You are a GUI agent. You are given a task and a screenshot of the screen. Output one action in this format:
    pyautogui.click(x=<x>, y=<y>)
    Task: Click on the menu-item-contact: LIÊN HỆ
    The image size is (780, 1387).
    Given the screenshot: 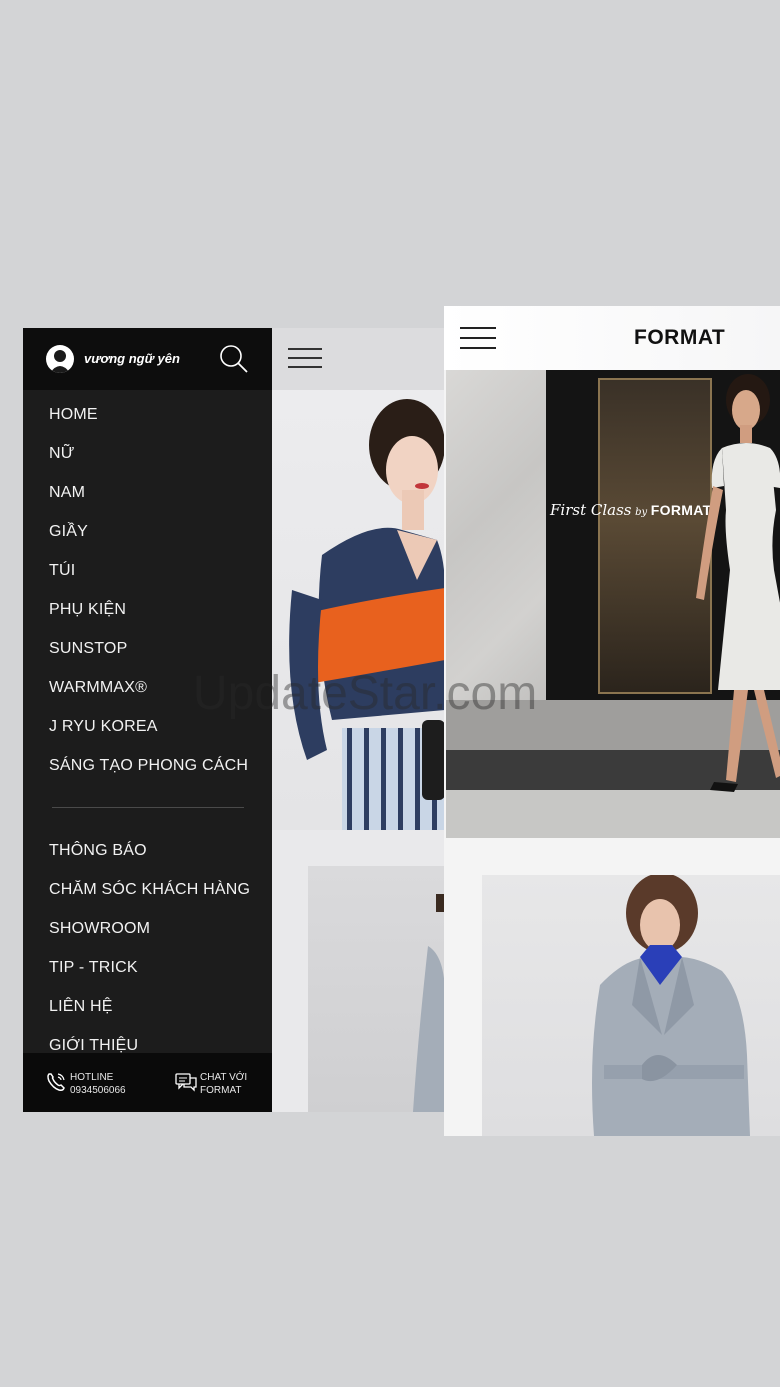 What is the action you would take?
    pyautogui.click(x=147, y=1006)
    